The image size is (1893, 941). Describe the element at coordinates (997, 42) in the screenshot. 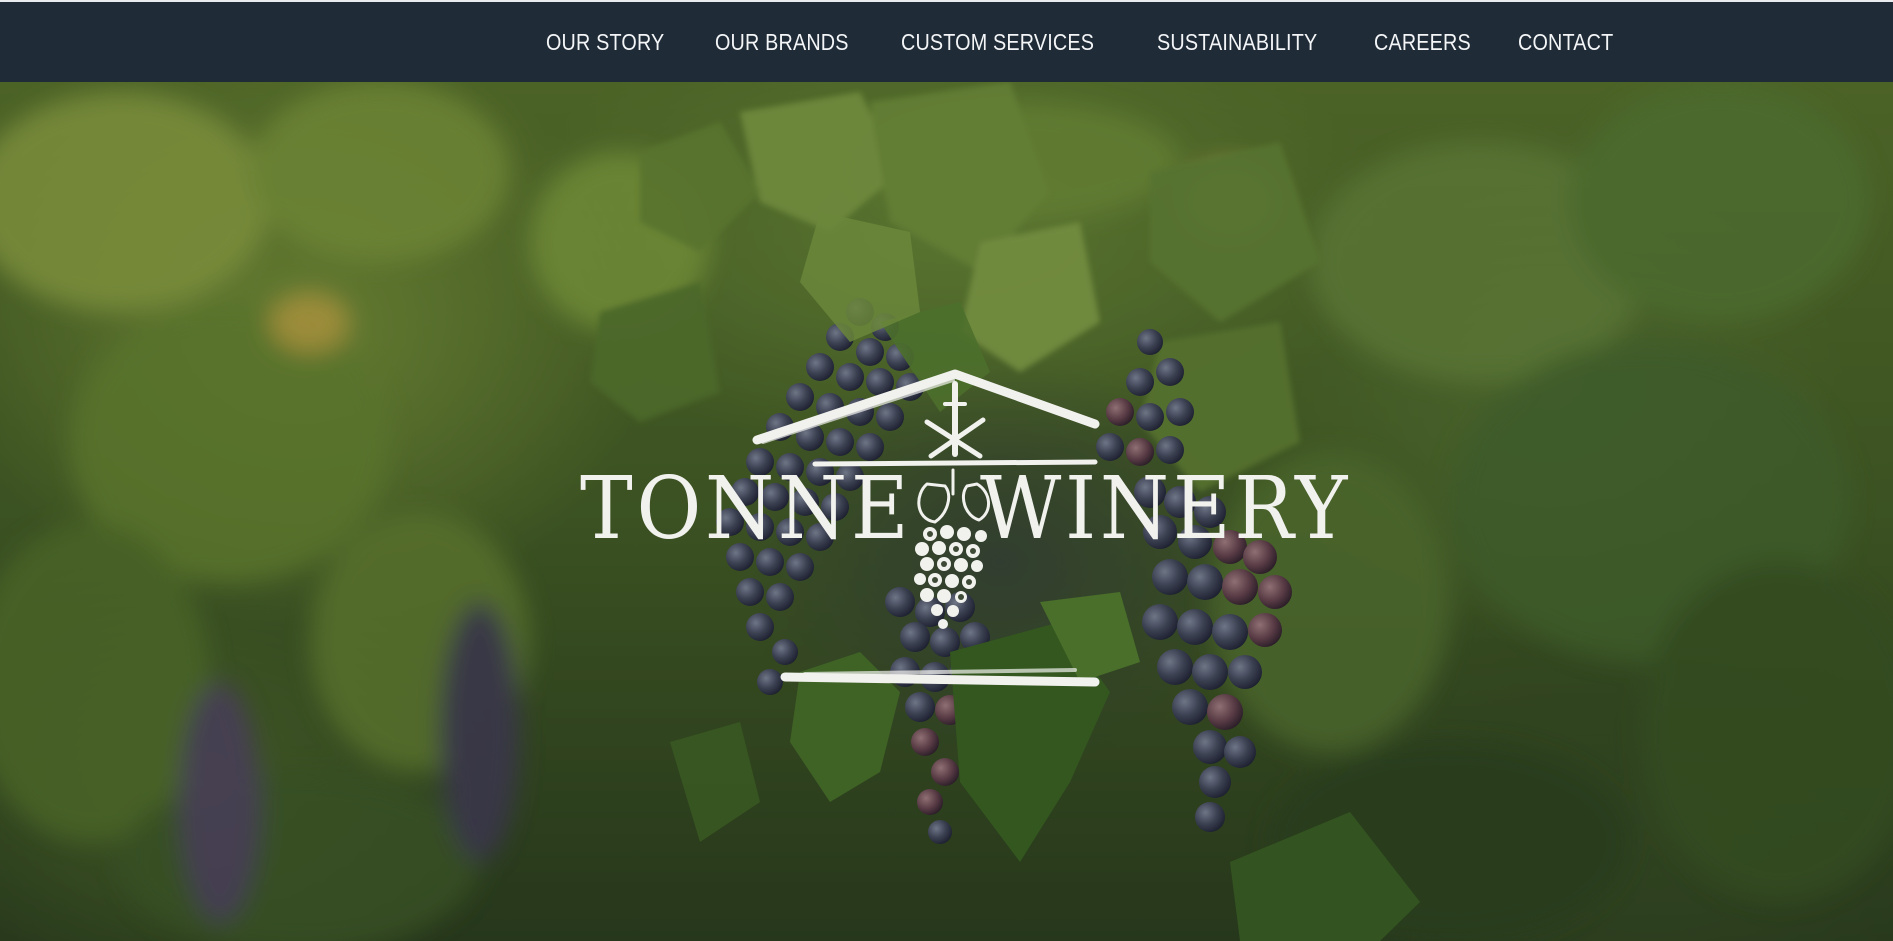

I see `nav-item-custom-services: CUSTOM SERVICES` at that location.